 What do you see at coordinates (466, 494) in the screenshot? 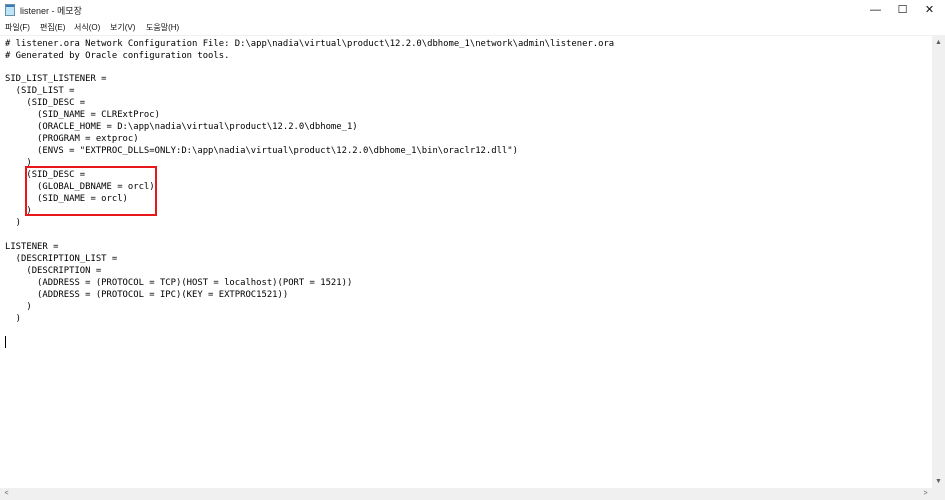
I see `horizontal-scrollbar: < >` at bounding box center [466, 494].